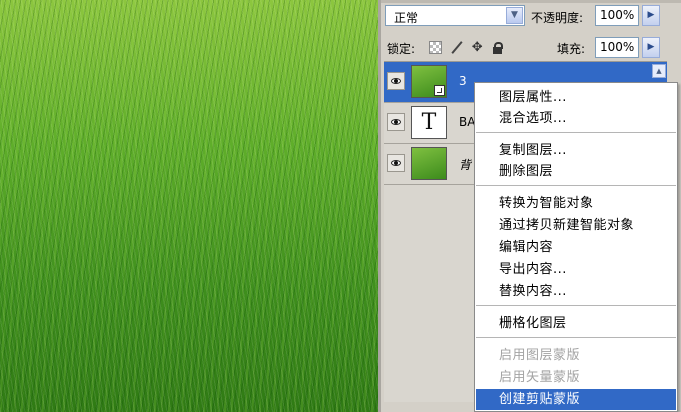 This screenshot has height=412, width=681. I want to click on lock-label: 锁定:, so click(401, 49).